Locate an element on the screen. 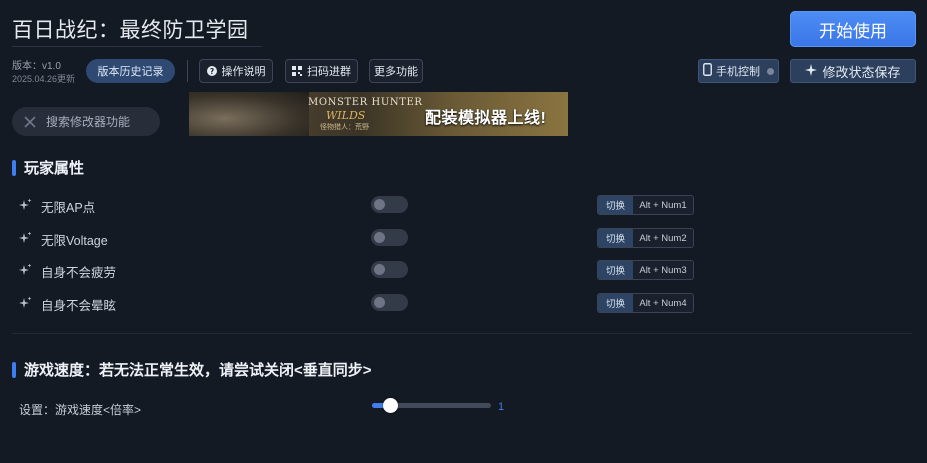 This screenshot has width=927, height=463. feature-row: 自身不会晕眩 切换 Alt + Num4 is located at coordinates (358, 303).